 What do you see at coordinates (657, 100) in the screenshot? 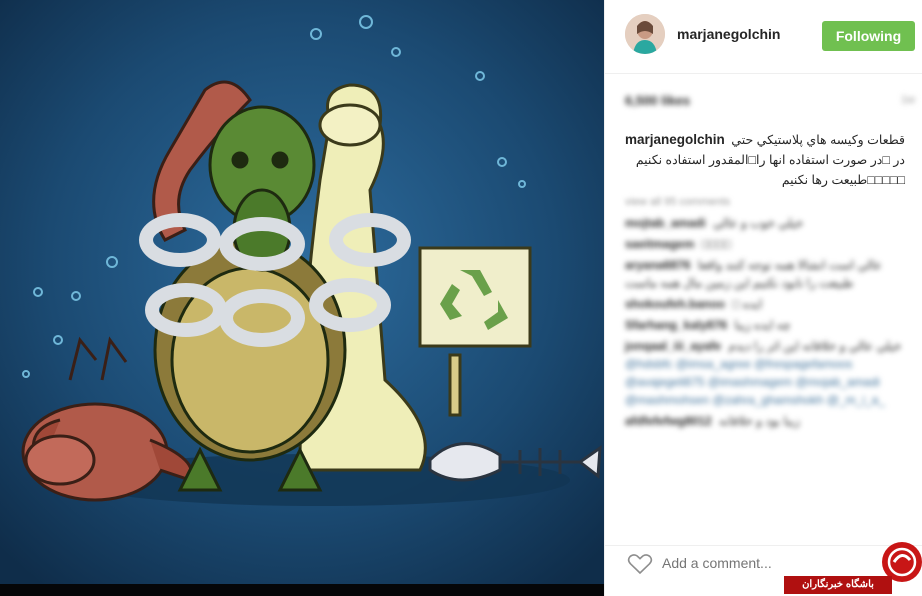
I see `likes-count: 6,500 likes` at bounding box center [657, 100].